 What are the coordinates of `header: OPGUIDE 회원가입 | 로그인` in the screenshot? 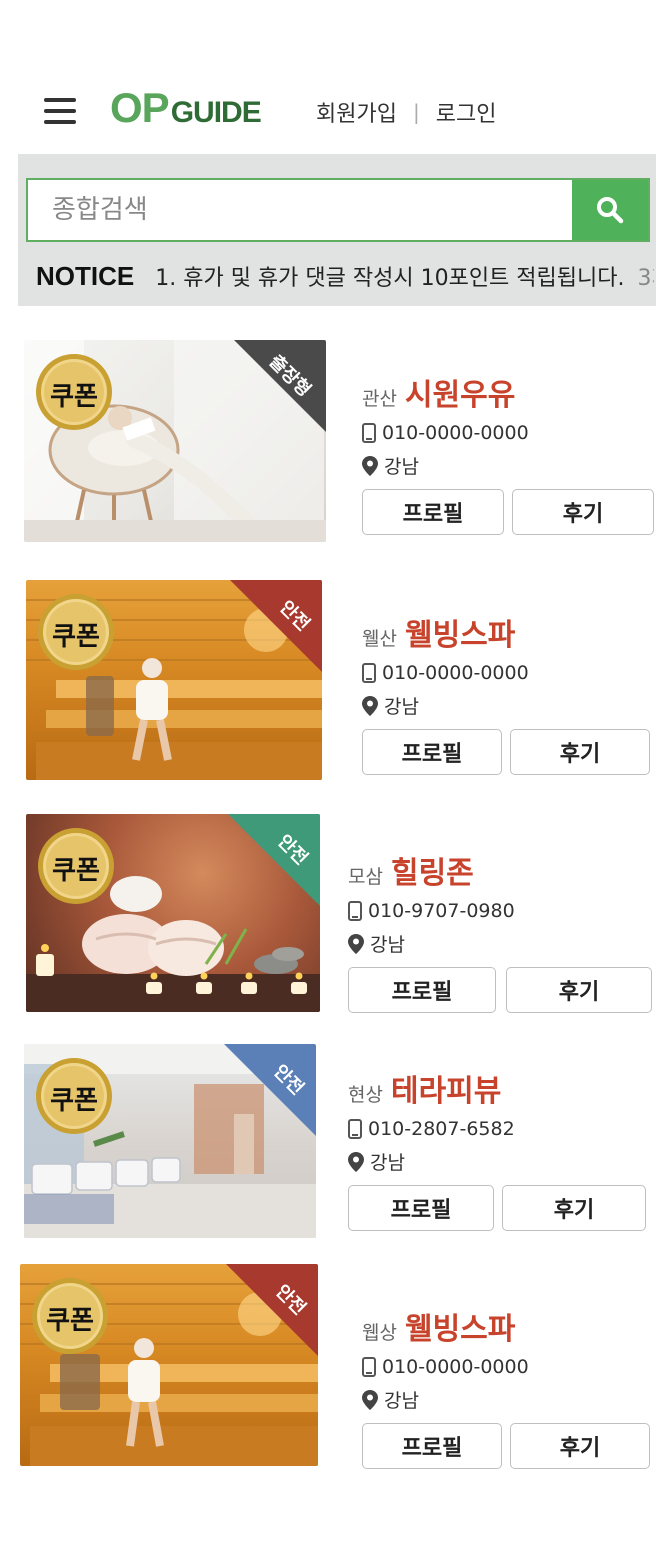 It's located at (336, 110).